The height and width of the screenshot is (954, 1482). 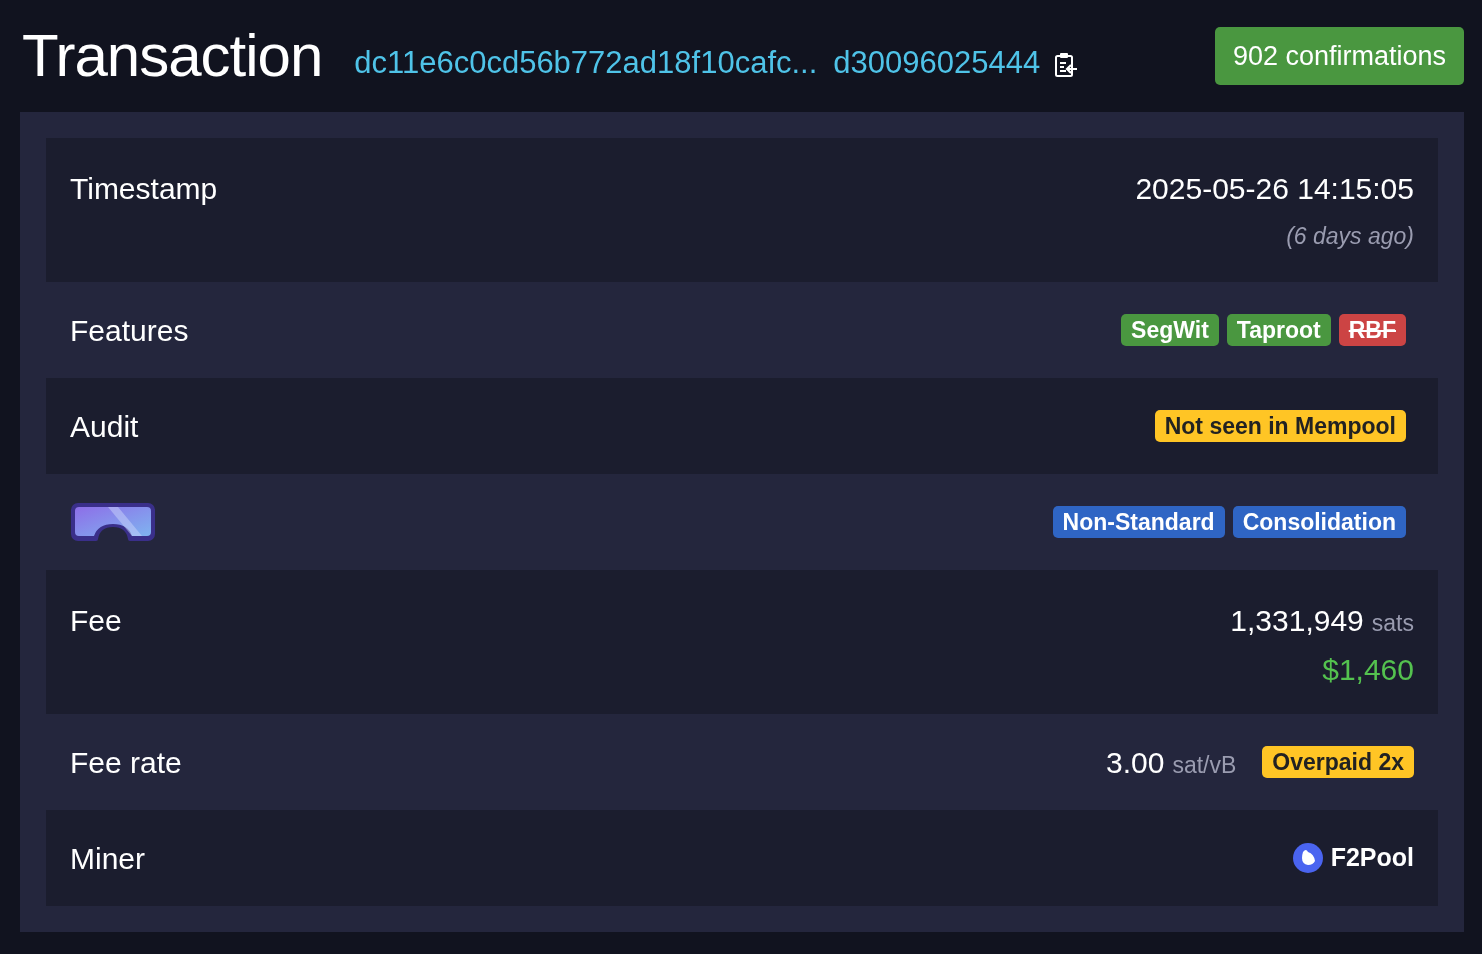 I want to click on tag: Non-Standard, so click(x=1138, y=522).